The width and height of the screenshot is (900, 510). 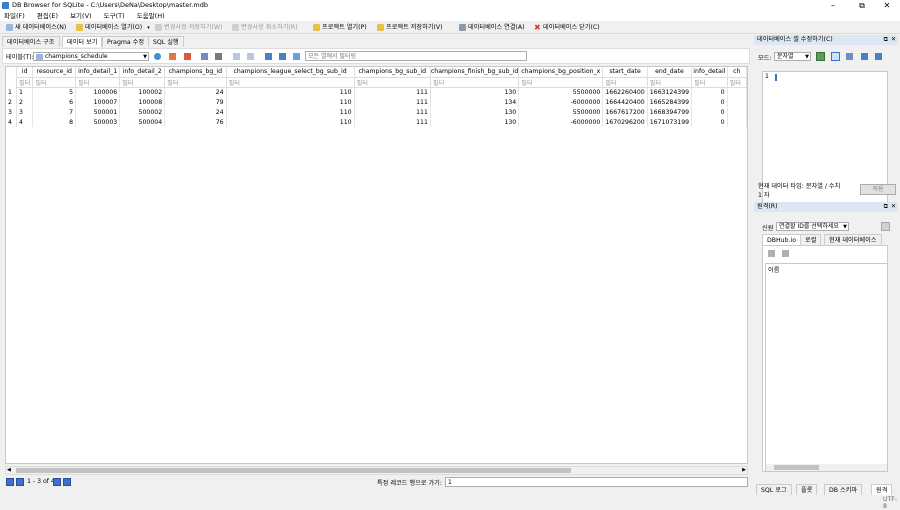 What do you see at coordinates (36, 27) in the screenshot?
I see `new-database-button: 새 데이터베이스(N)` at bounding box center [36, 27].